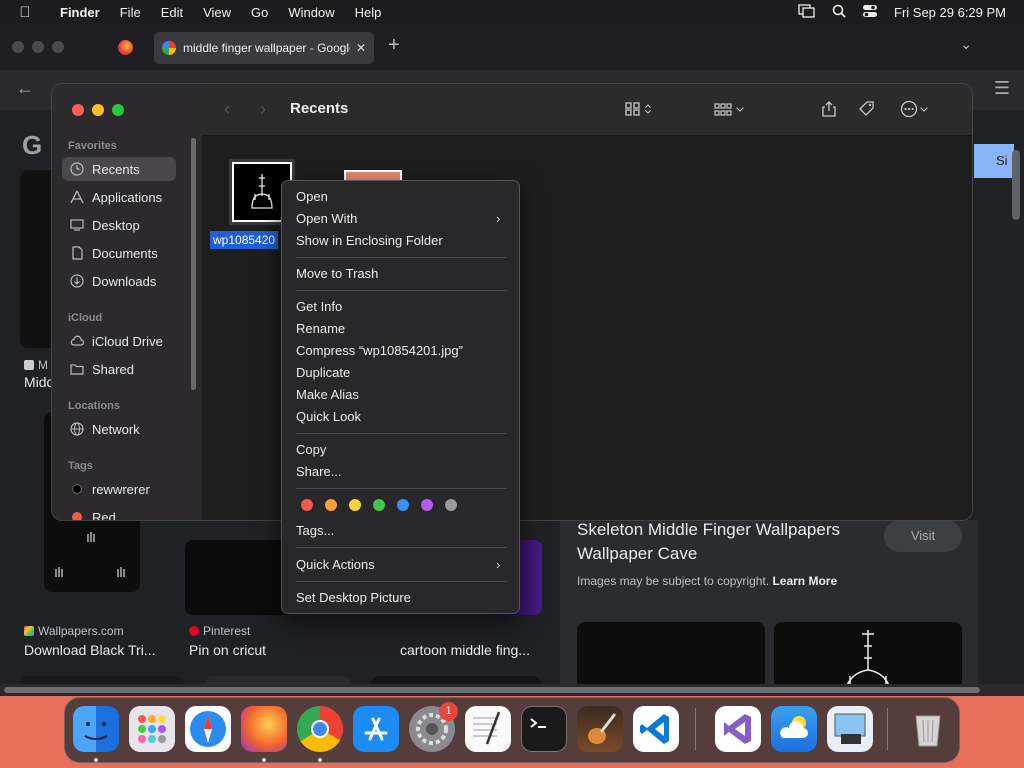  Describe the element at coordinates (193, 264) in the screenshot. I see `sidebar-scrollbar` at that location.